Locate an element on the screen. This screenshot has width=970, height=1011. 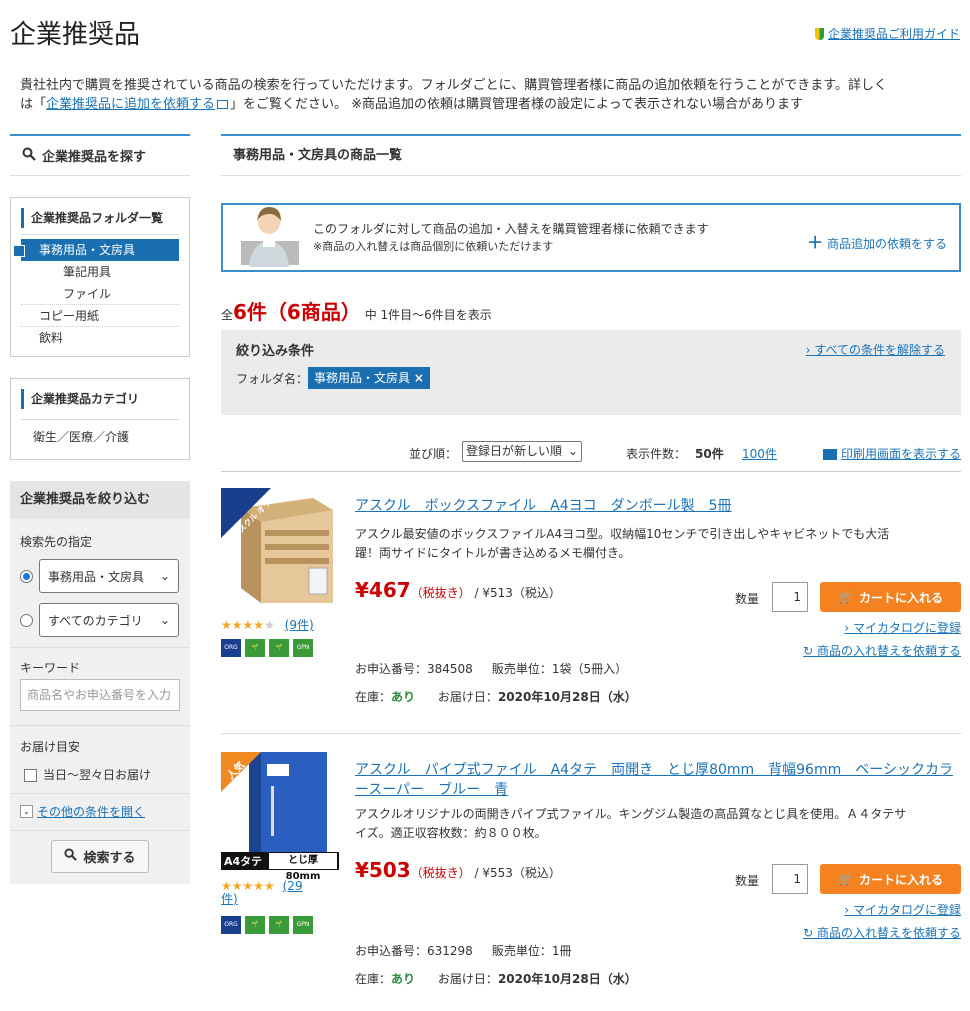
print-link: 印刷用画面を表示する is located at coordinates (891, 453).